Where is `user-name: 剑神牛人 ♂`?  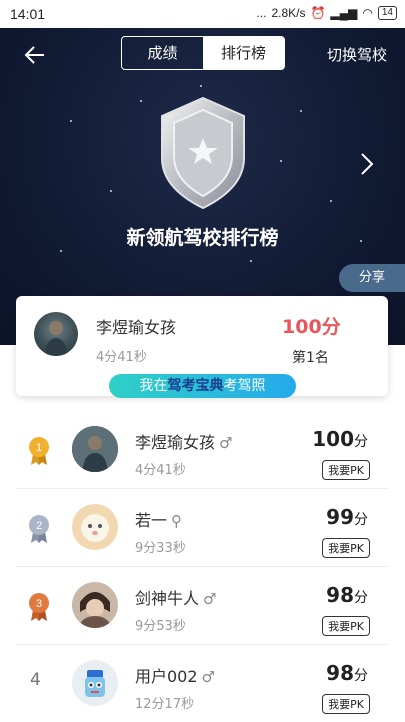 user-name: 剑神牛人 ♂ is located at coordinates (175, 597).